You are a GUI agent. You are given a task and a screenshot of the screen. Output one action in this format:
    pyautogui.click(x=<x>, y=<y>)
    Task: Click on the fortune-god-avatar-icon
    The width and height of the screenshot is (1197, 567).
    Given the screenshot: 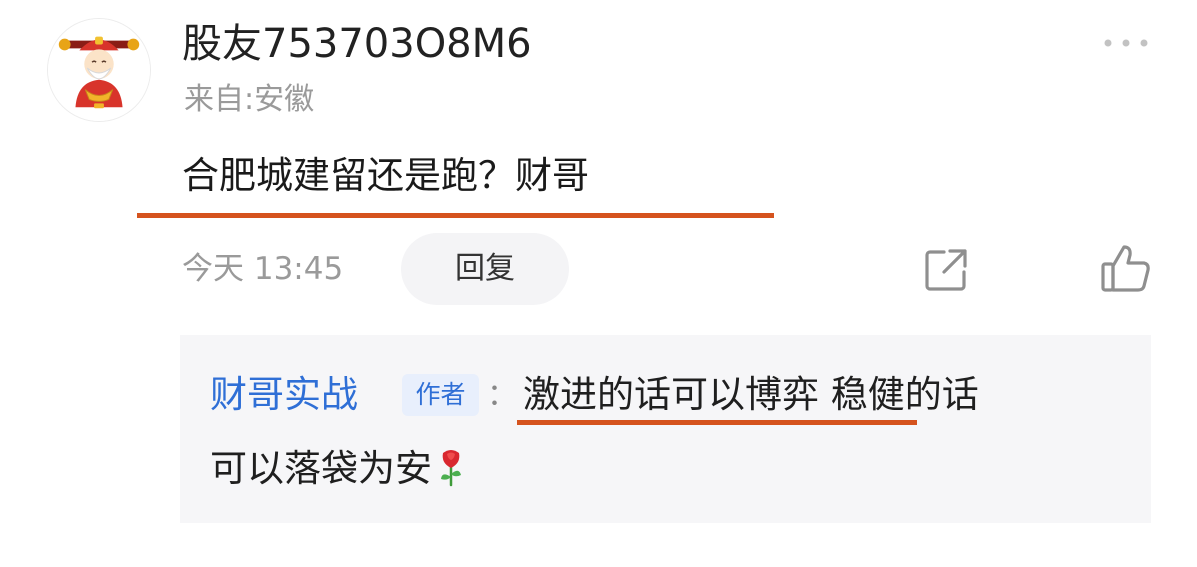 What is the action you would take?
    pyautogui.click(x=99, y=70)
    